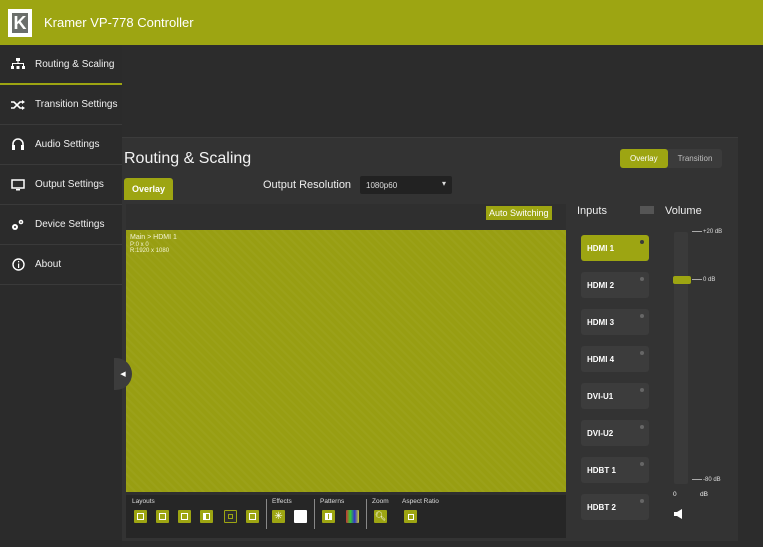 This screenshot has height=547, width=763. Describe the element at coordinates (75, 64) in the screenshot. I see `sidebar-item-label: Routing & Scaling` at that location.